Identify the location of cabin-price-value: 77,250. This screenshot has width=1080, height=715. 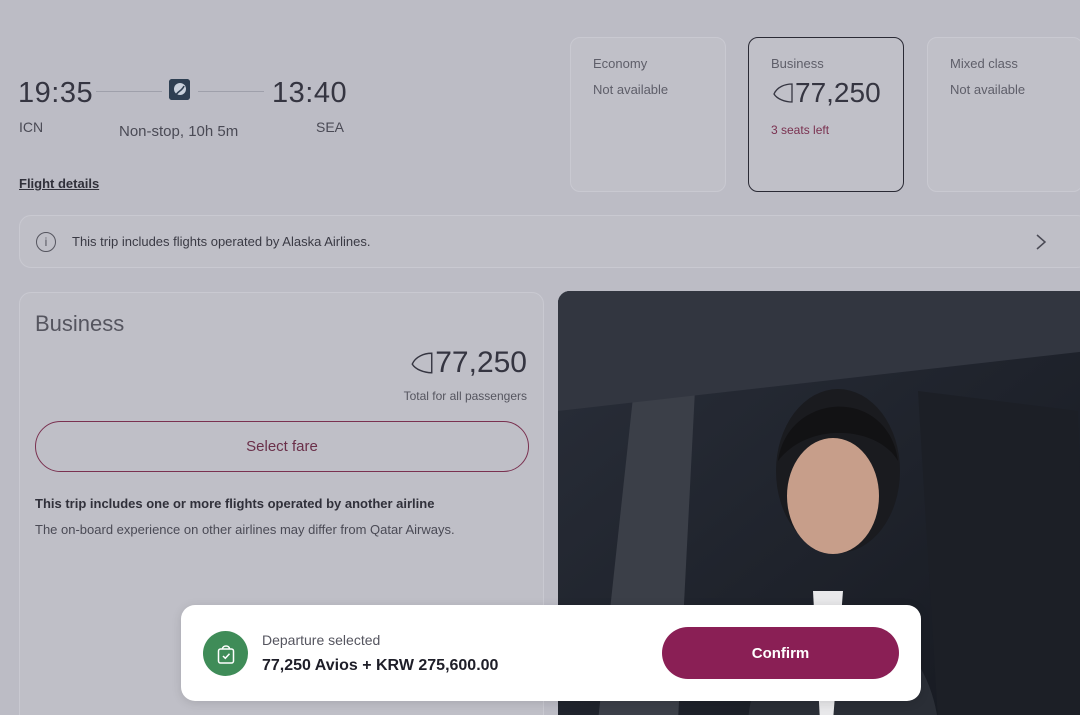
(838, 92).